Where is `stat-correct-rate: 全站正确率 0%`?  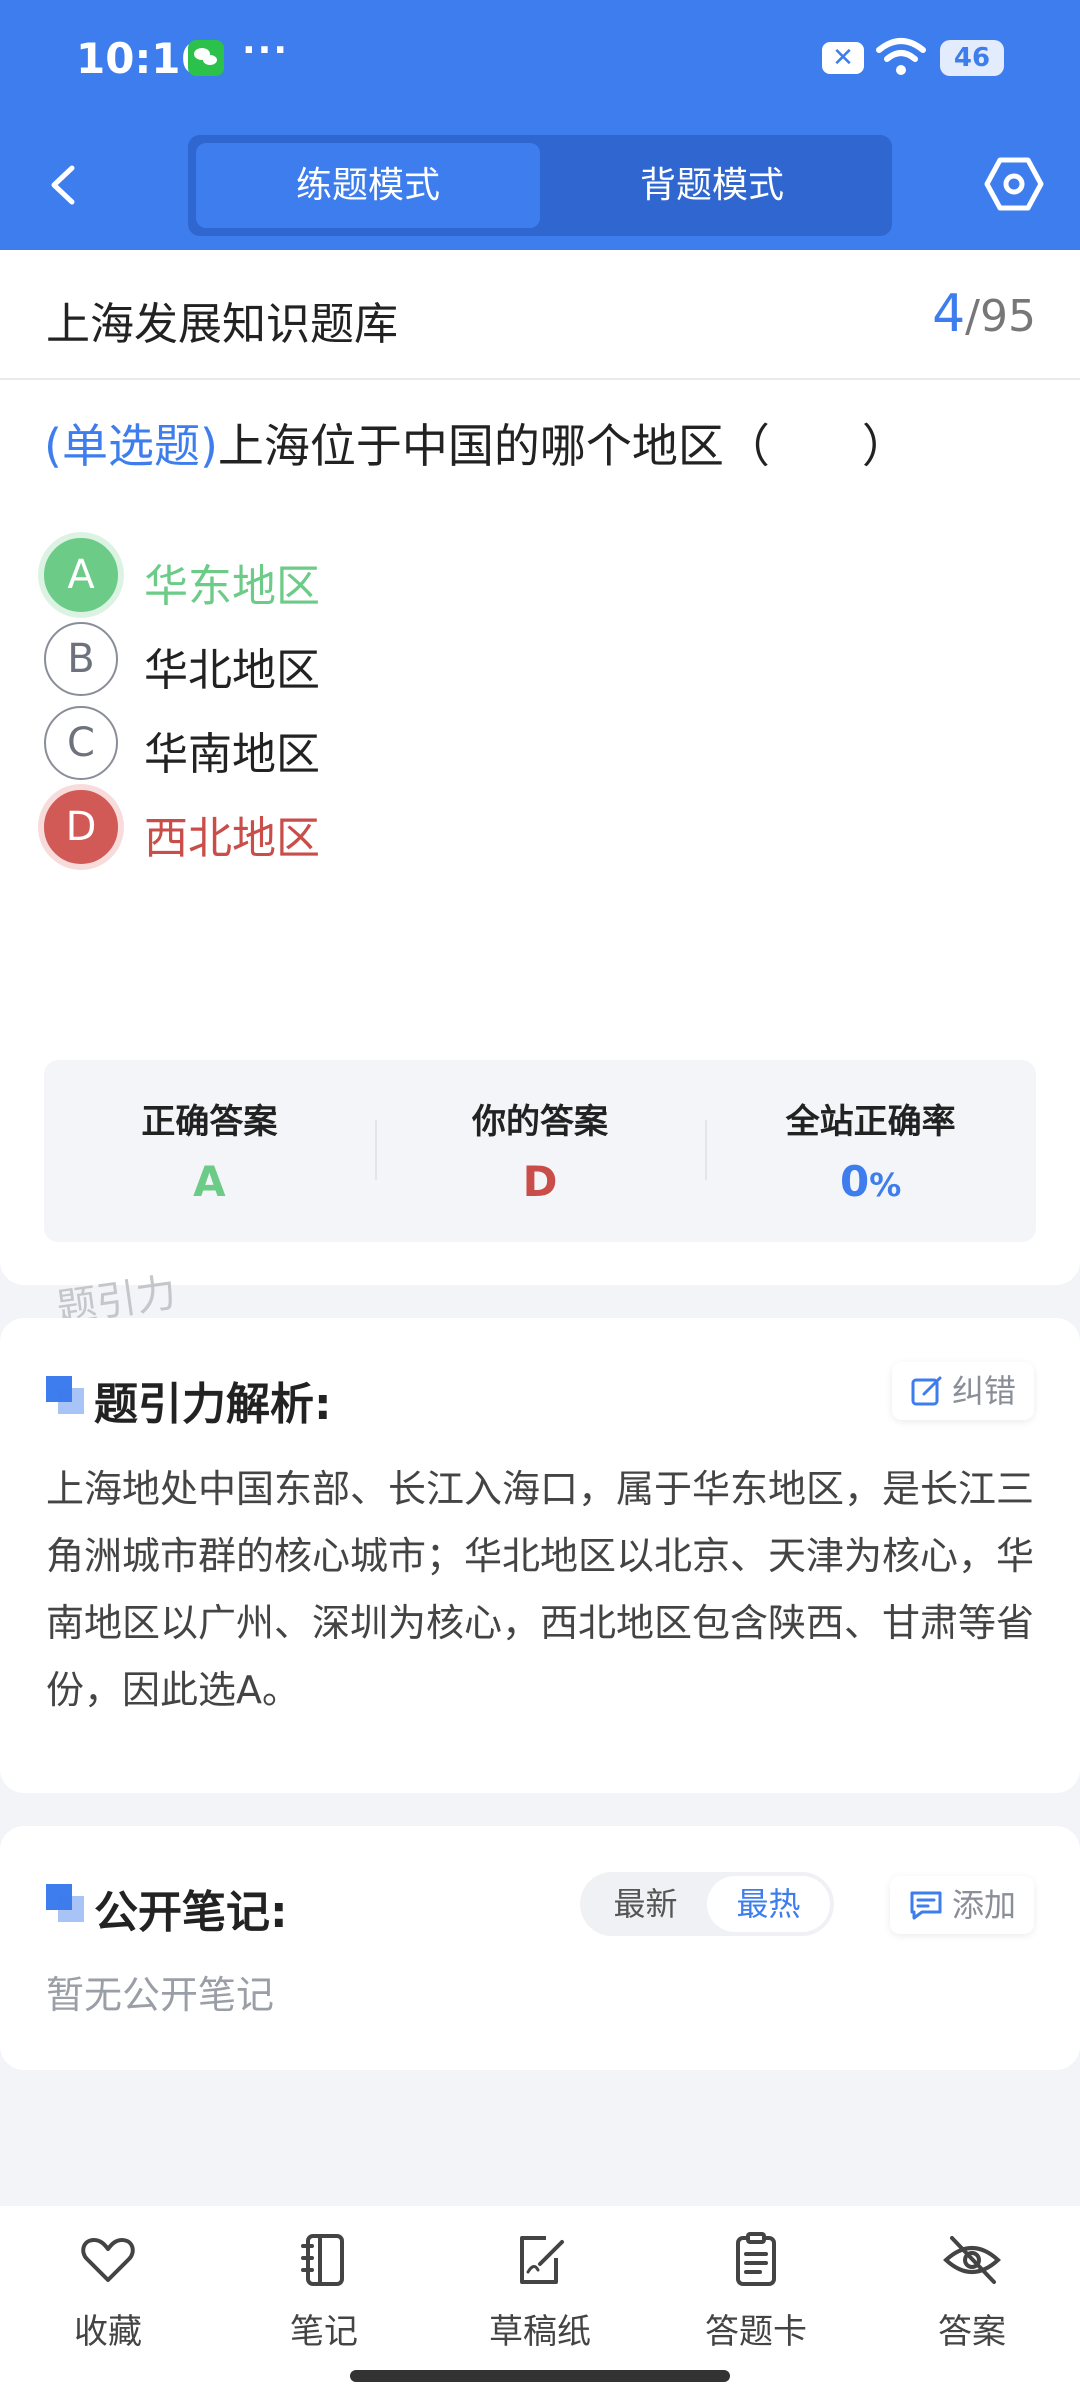
stat-correct-rate: 全站正确率 0% is located at coordinates (870, 1151).